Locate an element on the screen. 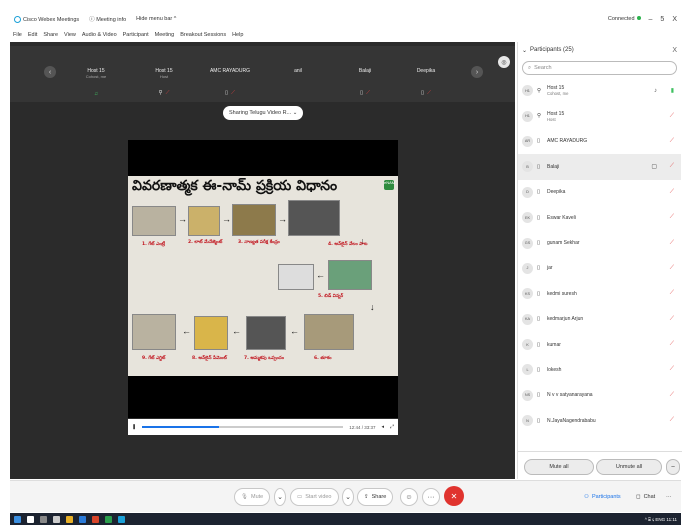 This screenshot has height=525, width=683. participant-row: H1 ⚲ Host 15 Cohost, me ♪ ▮ is located at coordinates (599, 90).